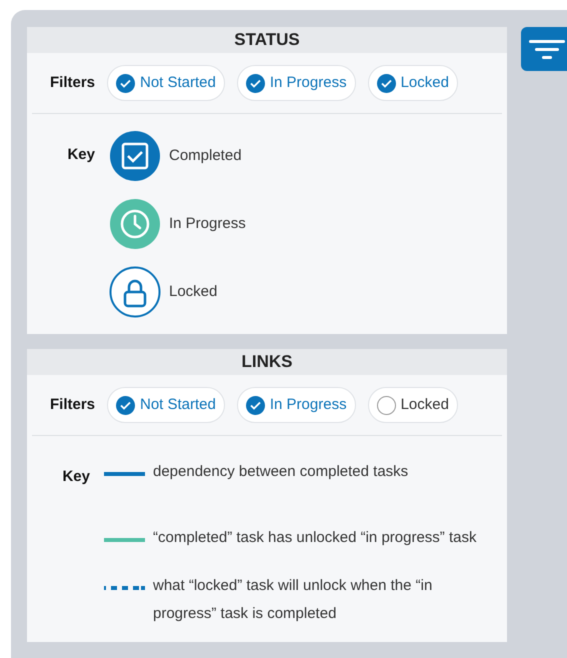 The width and height of the screenshot is (567, 658). Describe the element at coordinates (267, 40) in the screenshot. I see `section-title: STATUS` at that location.